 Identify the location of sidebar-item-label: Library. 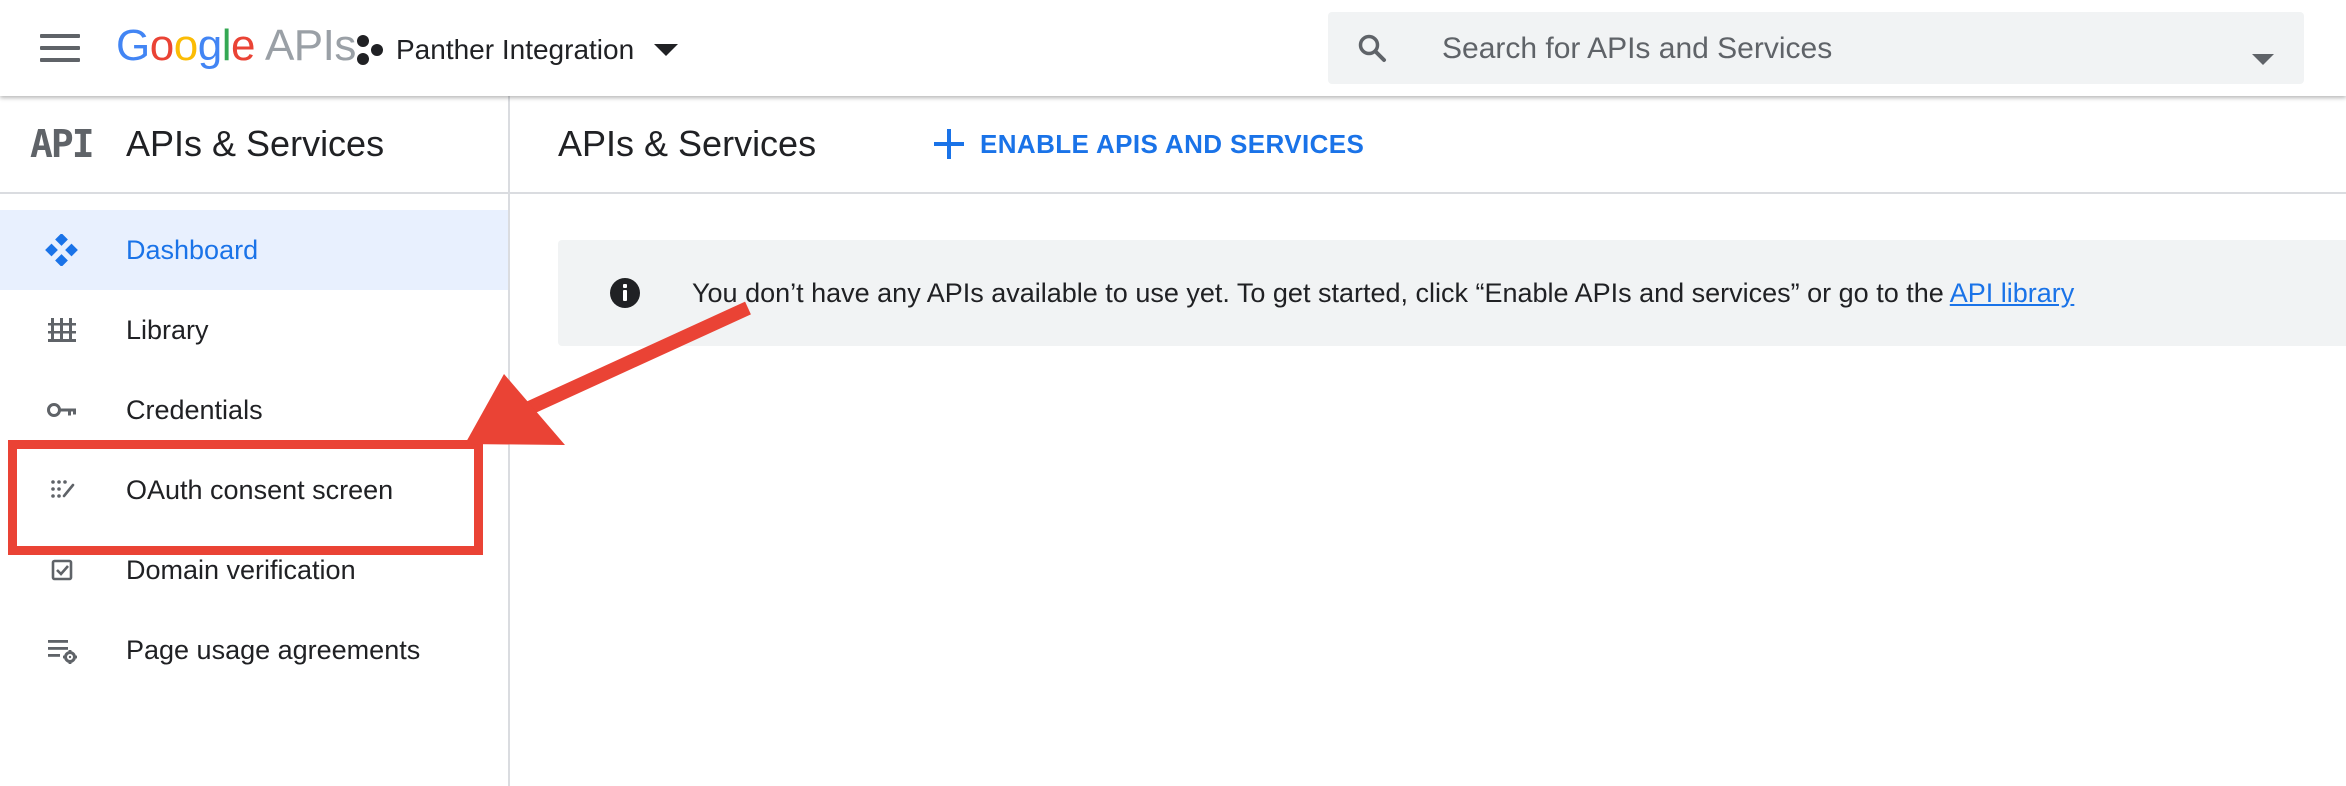
(167, 330).